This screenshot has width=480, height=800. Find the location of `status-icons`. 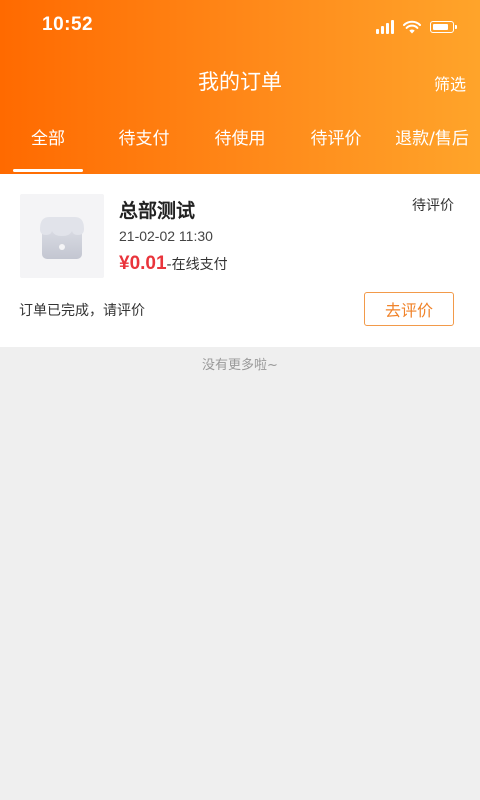

status-icons is located at coordinates (416, 27).